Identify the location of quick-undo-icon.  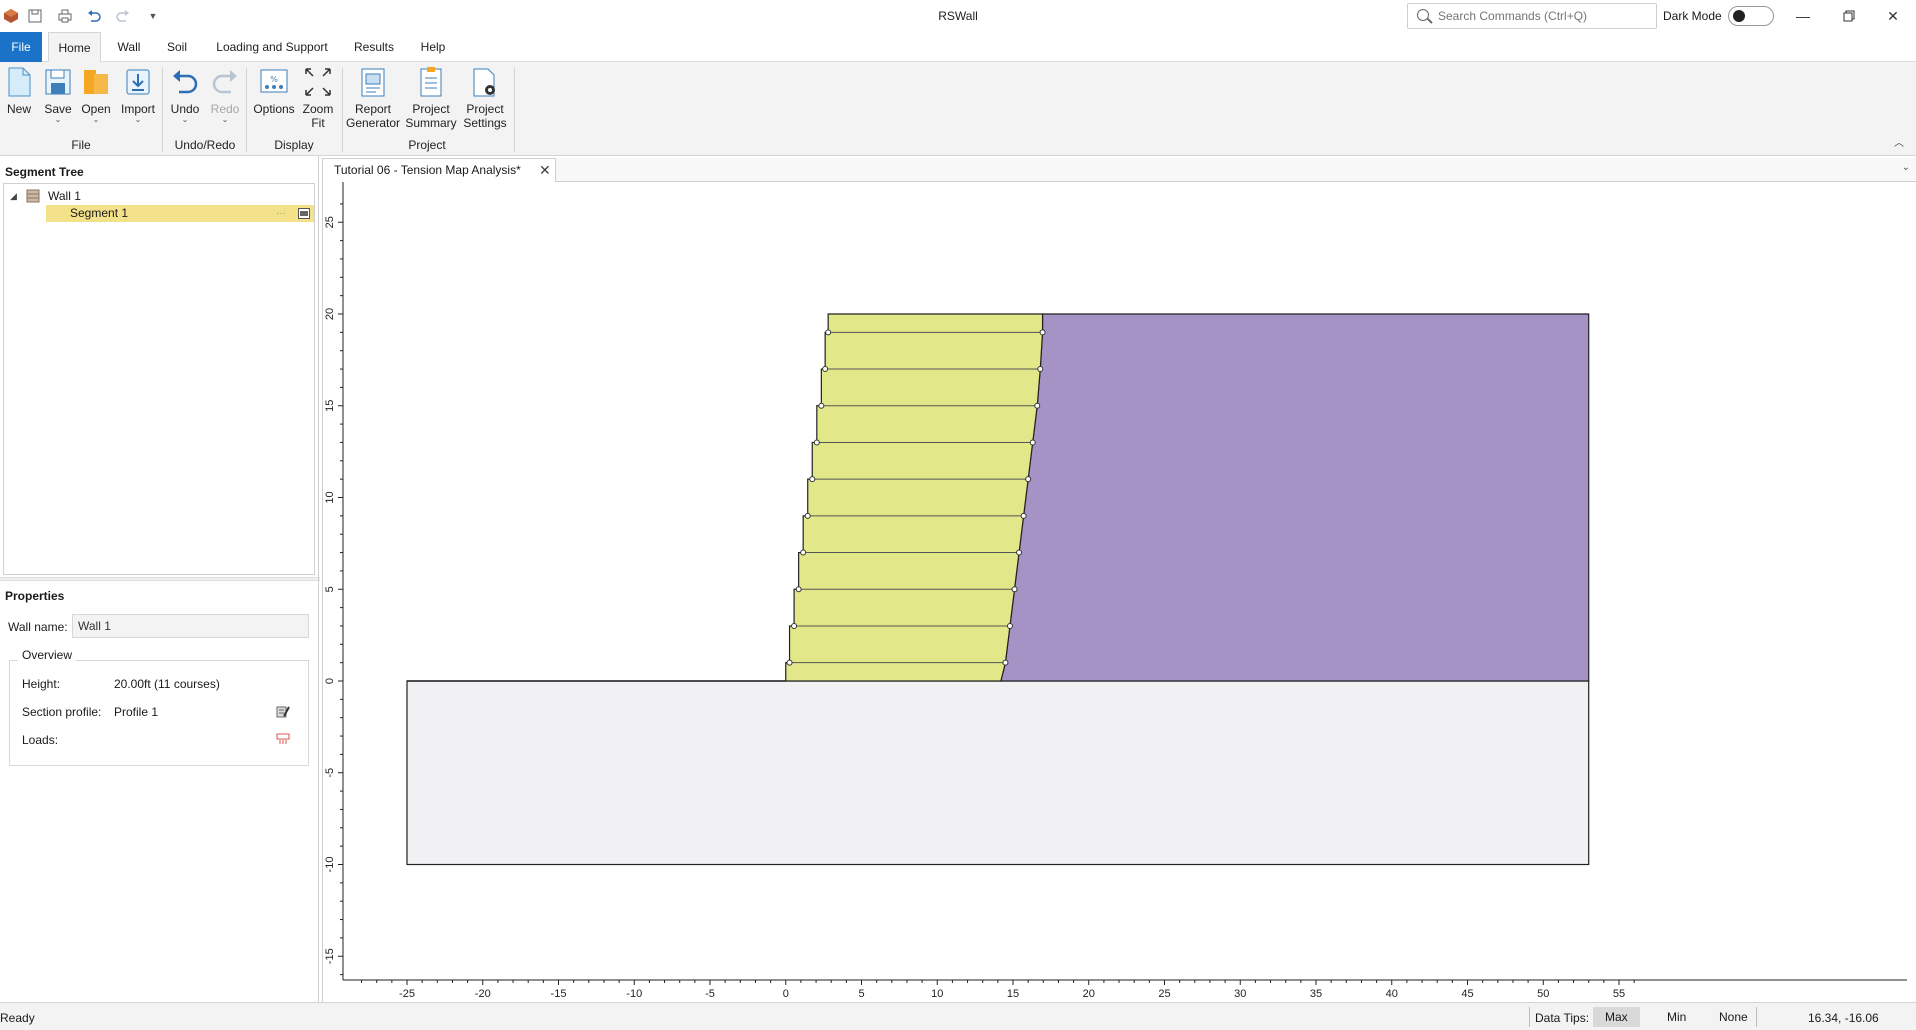
(94, 16).